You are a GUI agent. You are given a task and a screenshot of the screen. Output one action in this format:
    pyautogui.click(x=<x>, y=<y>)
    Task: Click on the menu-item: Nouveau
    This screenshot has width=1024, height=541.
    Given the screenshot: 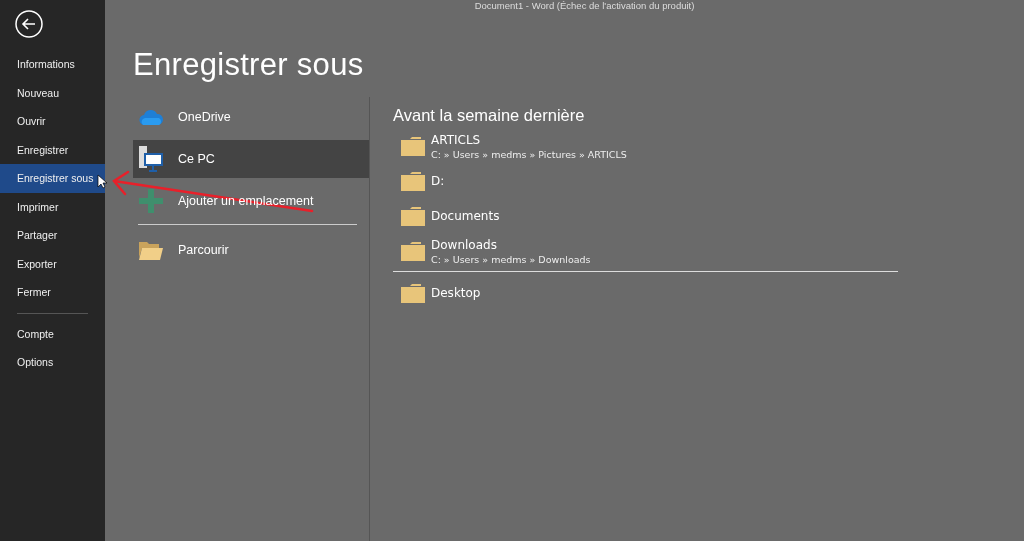 What is the action you would take?
    pyautogui.click(x=52, y=92)
    